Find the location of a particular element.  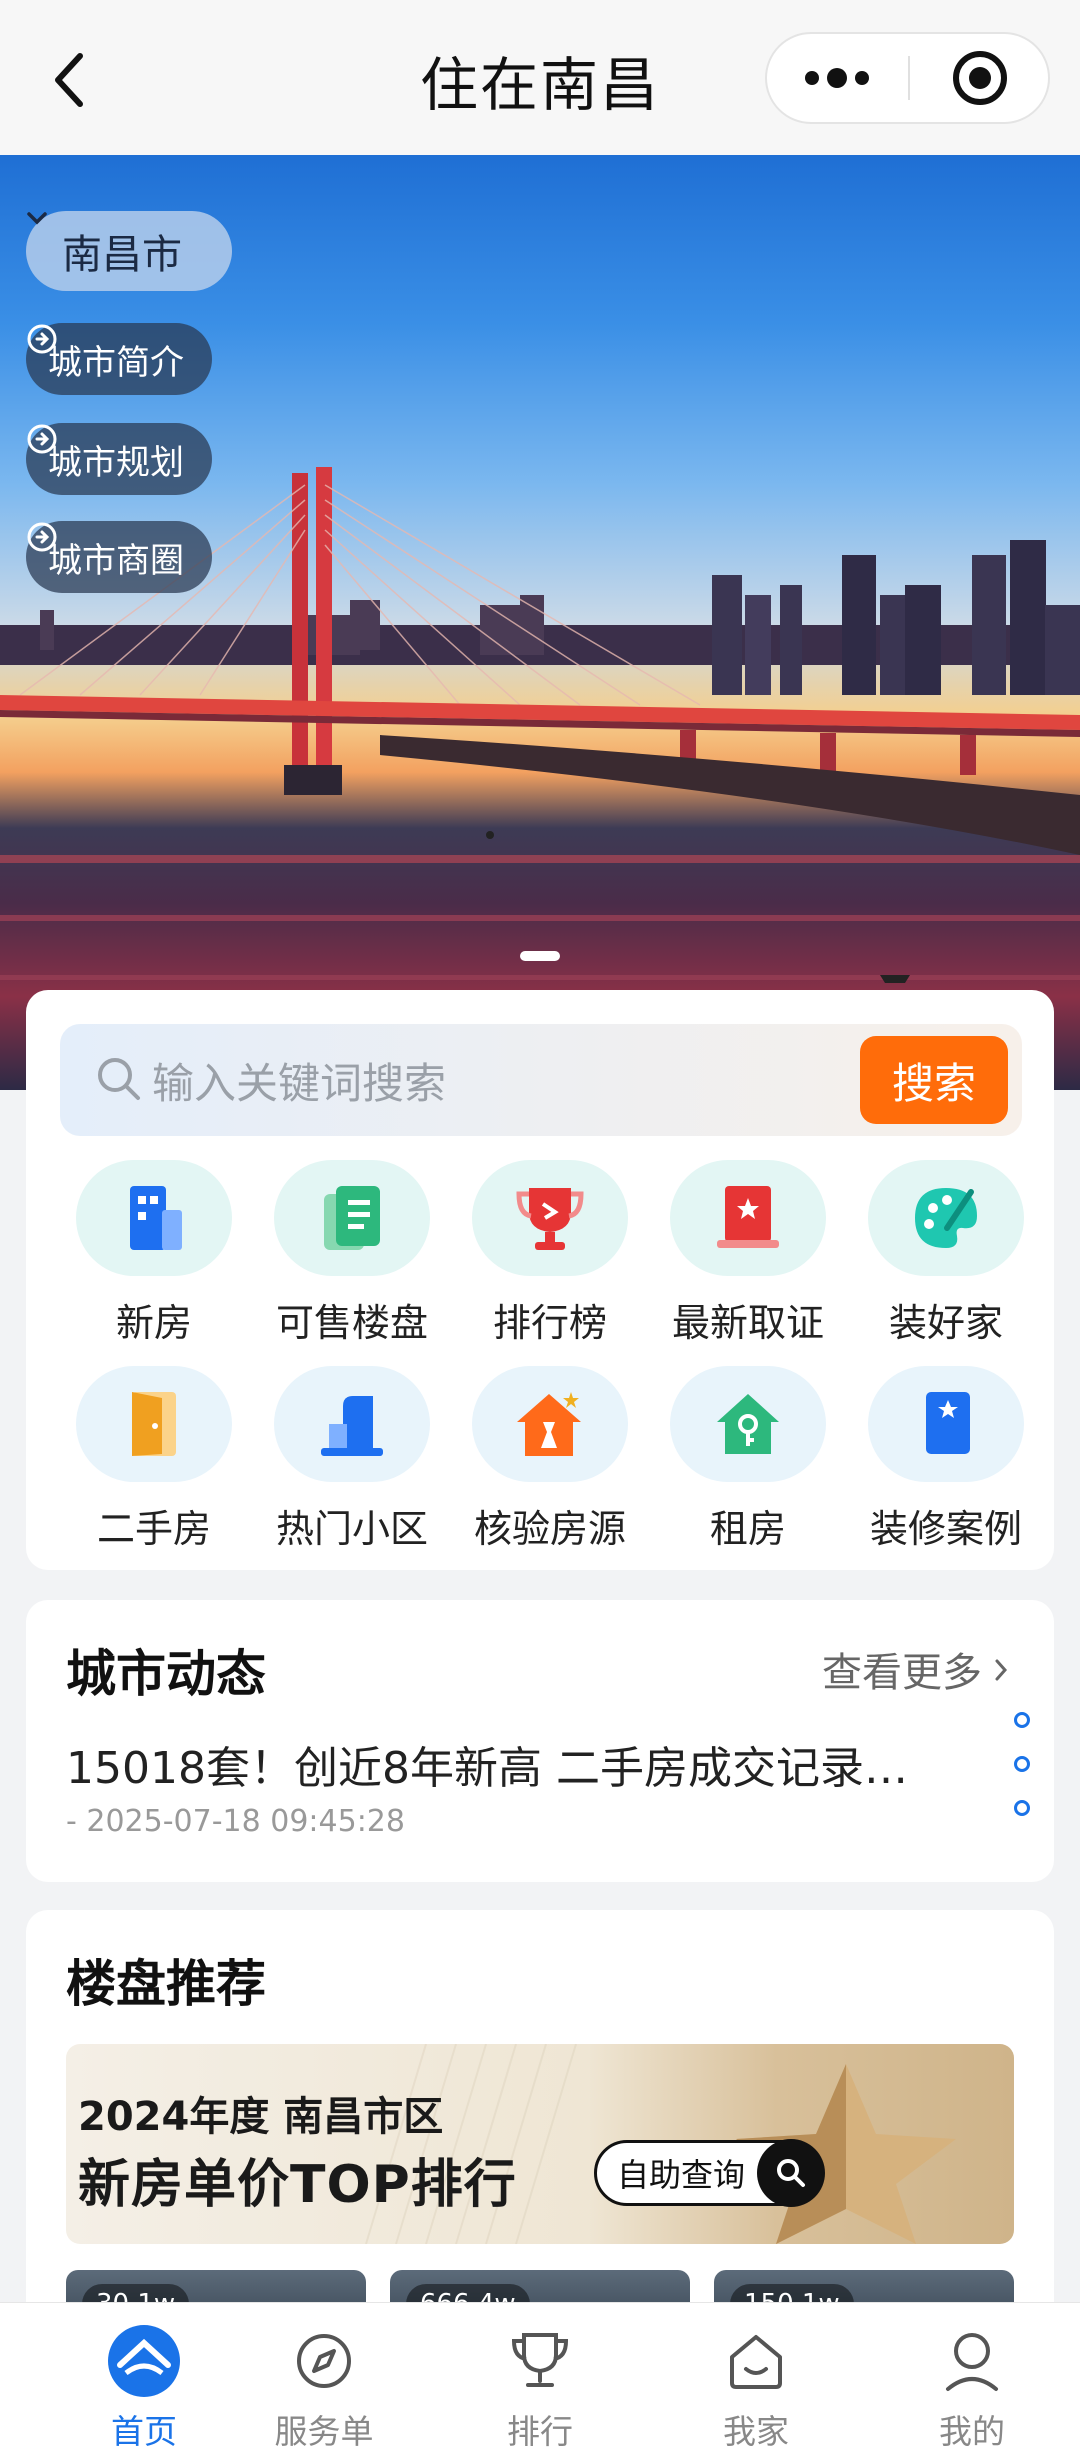

chevron-right-icon is located at coordinates (1001, 1669).